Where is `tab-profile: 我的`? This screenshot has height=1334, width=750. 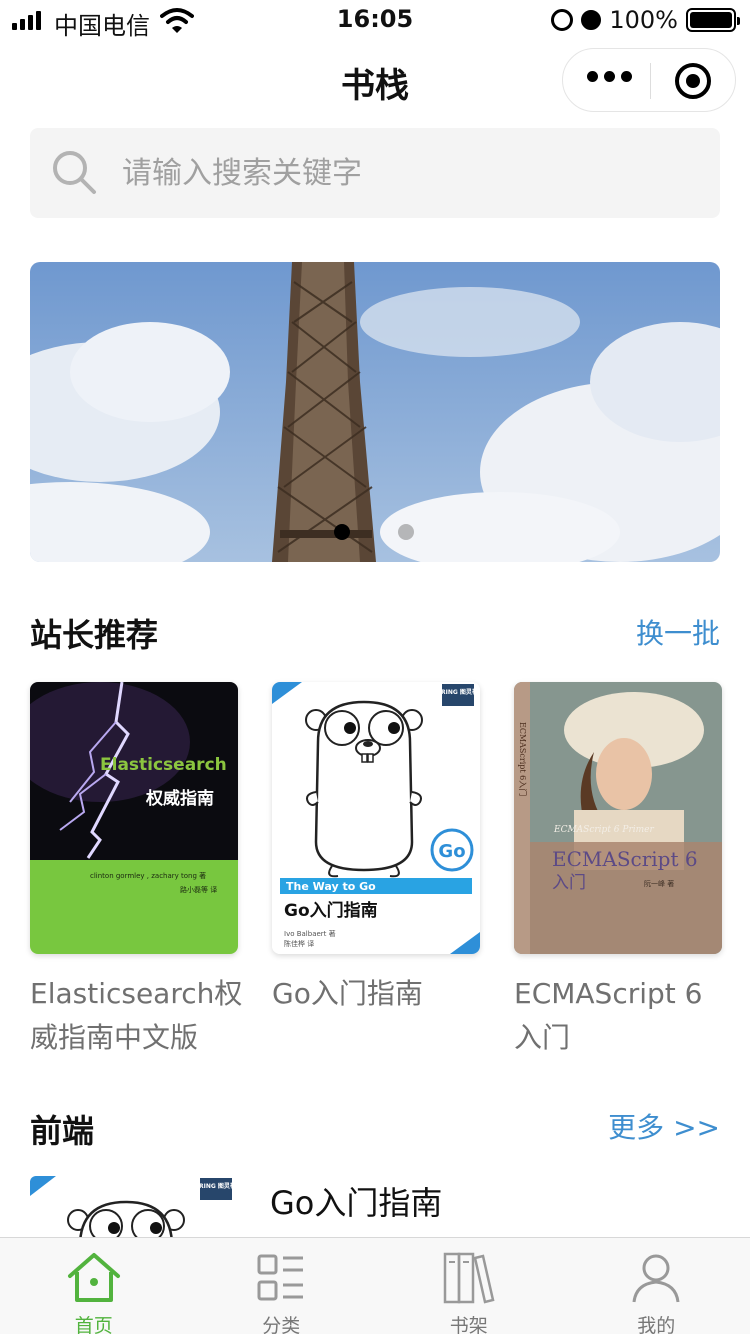 tab-profile: 我的 is located at coordinates (656, 1286).